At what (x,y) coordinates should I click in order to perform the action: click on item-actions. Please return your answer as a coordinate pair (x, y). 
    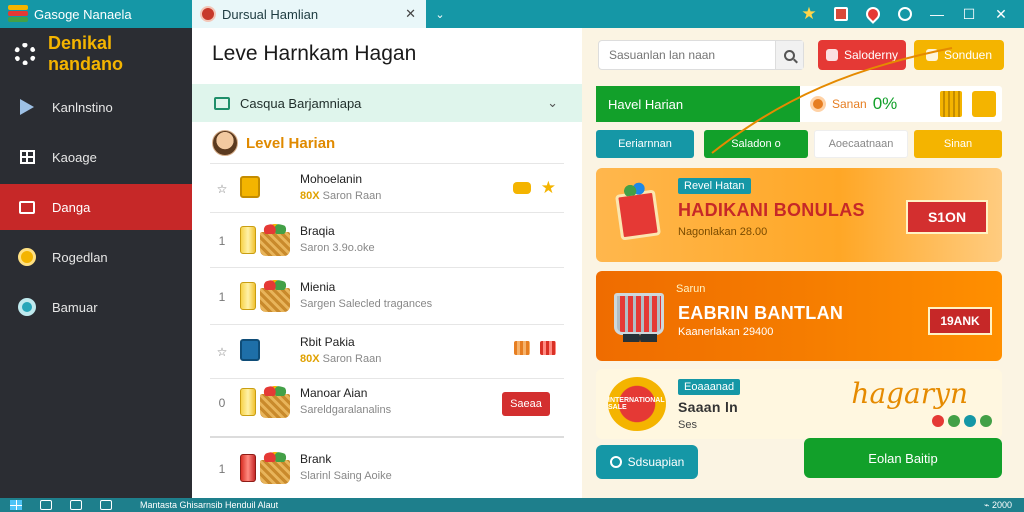
    Looking at the image, I should click on (535, 348).